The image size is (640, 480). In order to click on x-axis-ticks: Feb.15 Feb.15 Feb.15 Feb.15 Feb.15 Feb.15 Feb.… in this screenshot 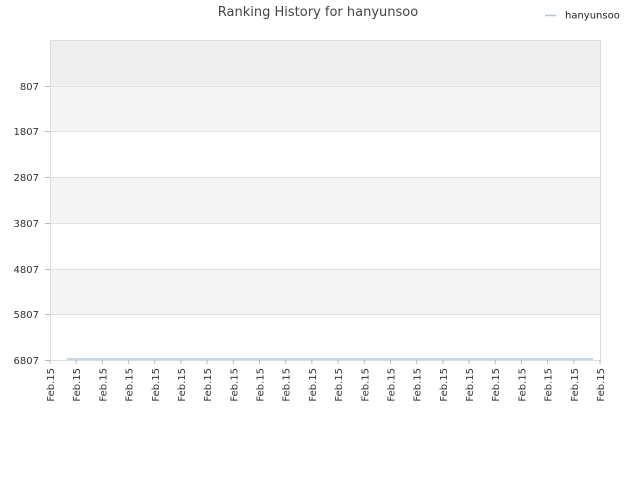, I will do `click(326, 381)`.